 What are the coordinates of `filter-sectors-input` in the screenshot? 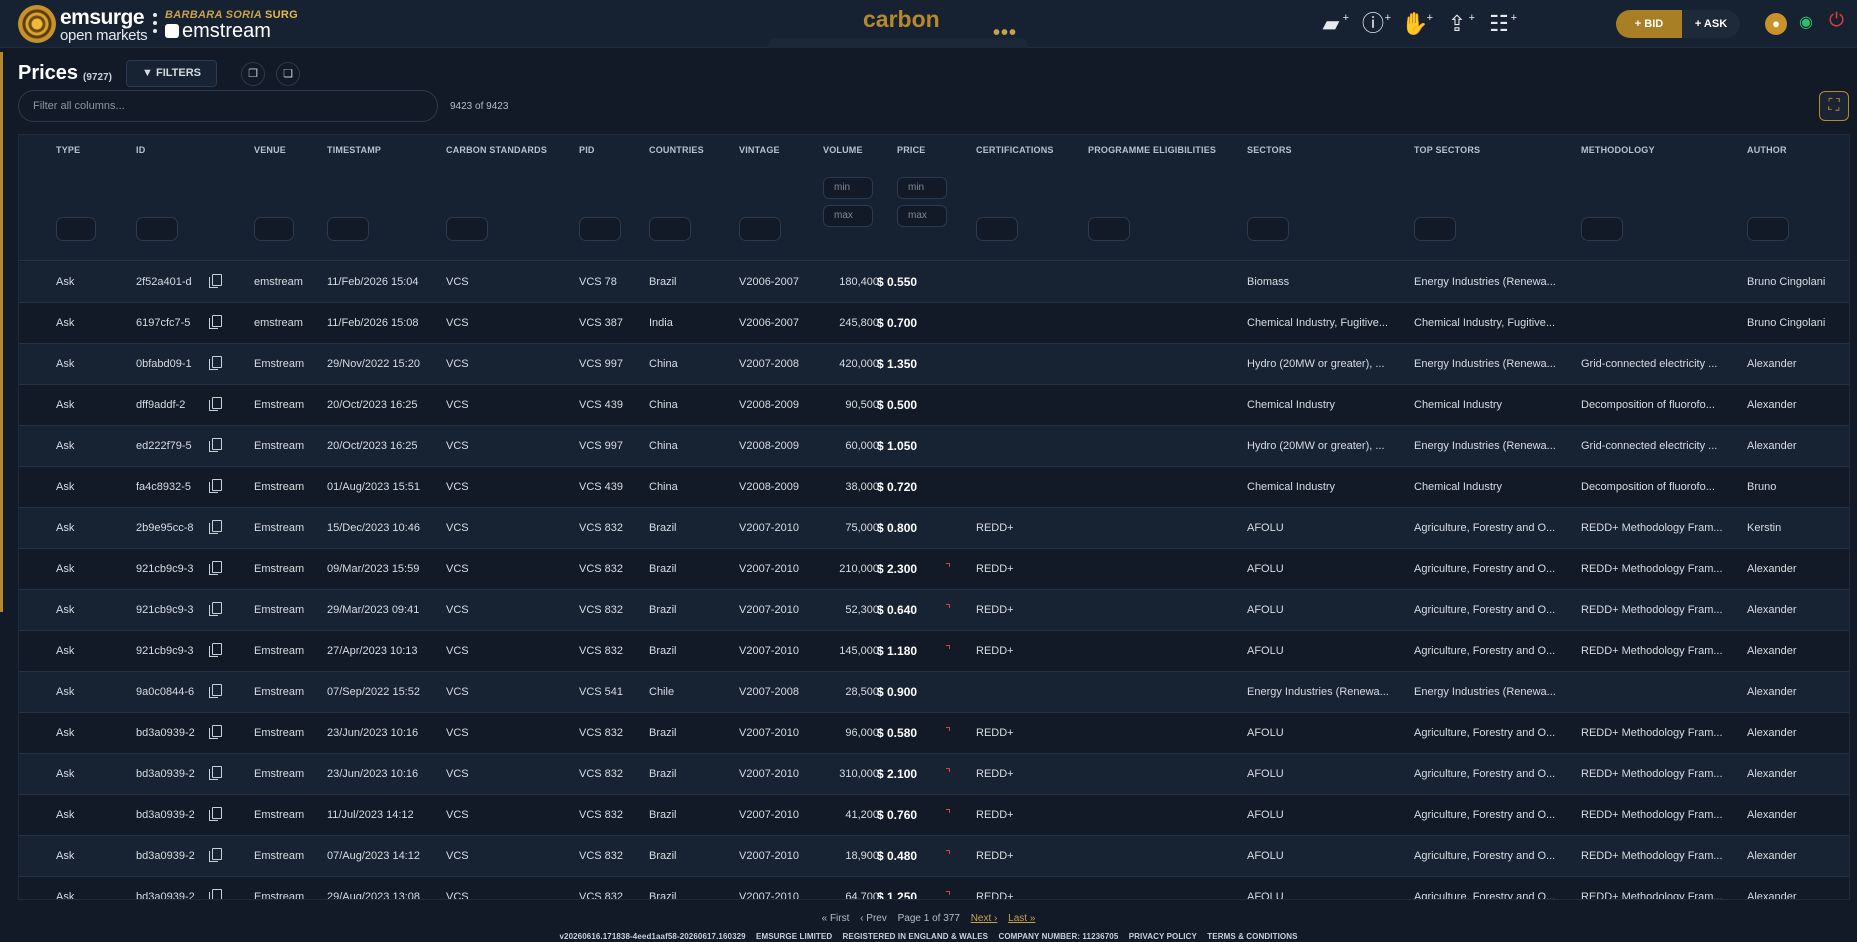 It's located at (1268, 229).